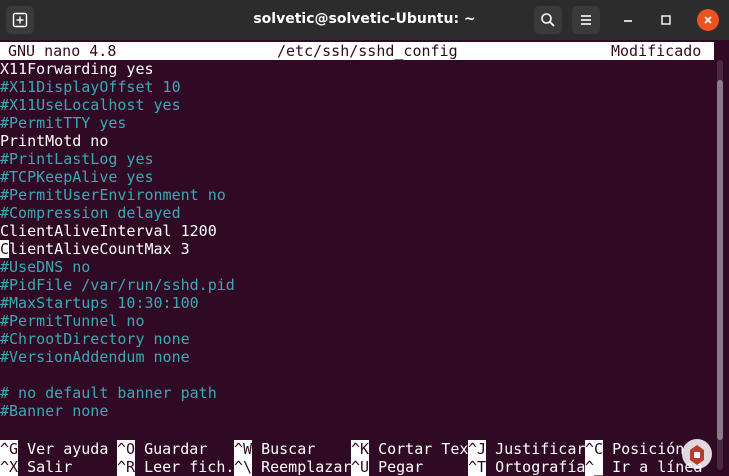 This screenshot has width=729, height=476. I want to click on minimize-button, so click(628, 20).